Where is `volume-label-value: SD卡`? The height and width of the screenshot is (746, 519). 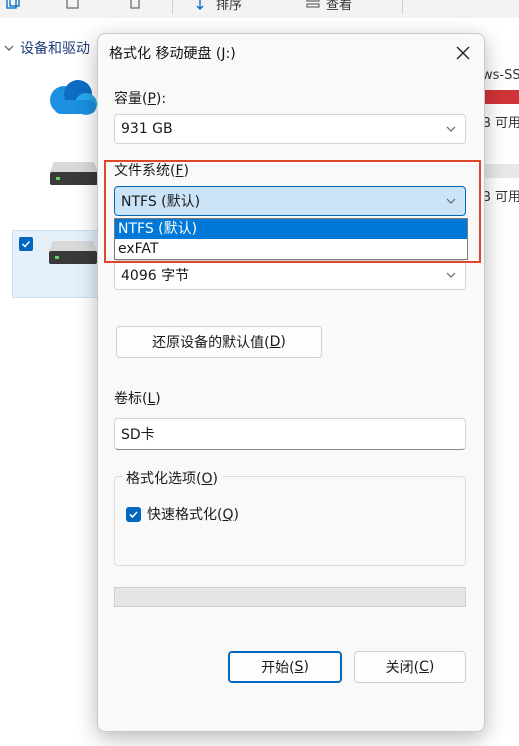
volume-label-value: SD卡 is located at coordinates (138, 435).